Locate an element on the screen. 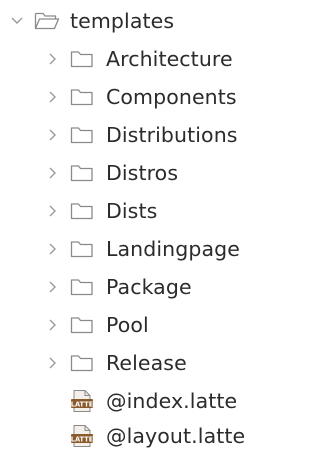 The width and height of the screenshot is (320, 455). tree-item-folder: Release is located at coordinates (139, 363).